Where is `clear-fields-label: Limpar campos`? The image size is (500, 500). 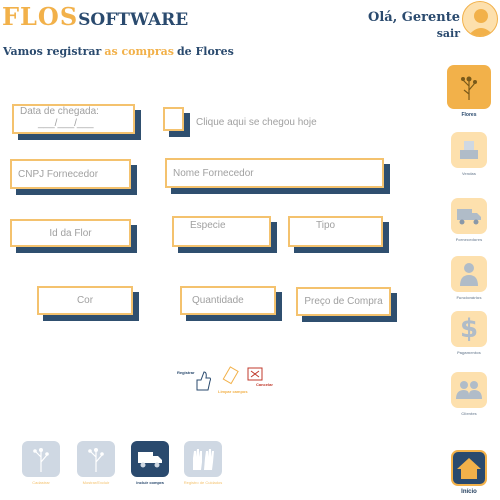 clear-fields-label: Limpar campos is located at coordinates (233, 391).